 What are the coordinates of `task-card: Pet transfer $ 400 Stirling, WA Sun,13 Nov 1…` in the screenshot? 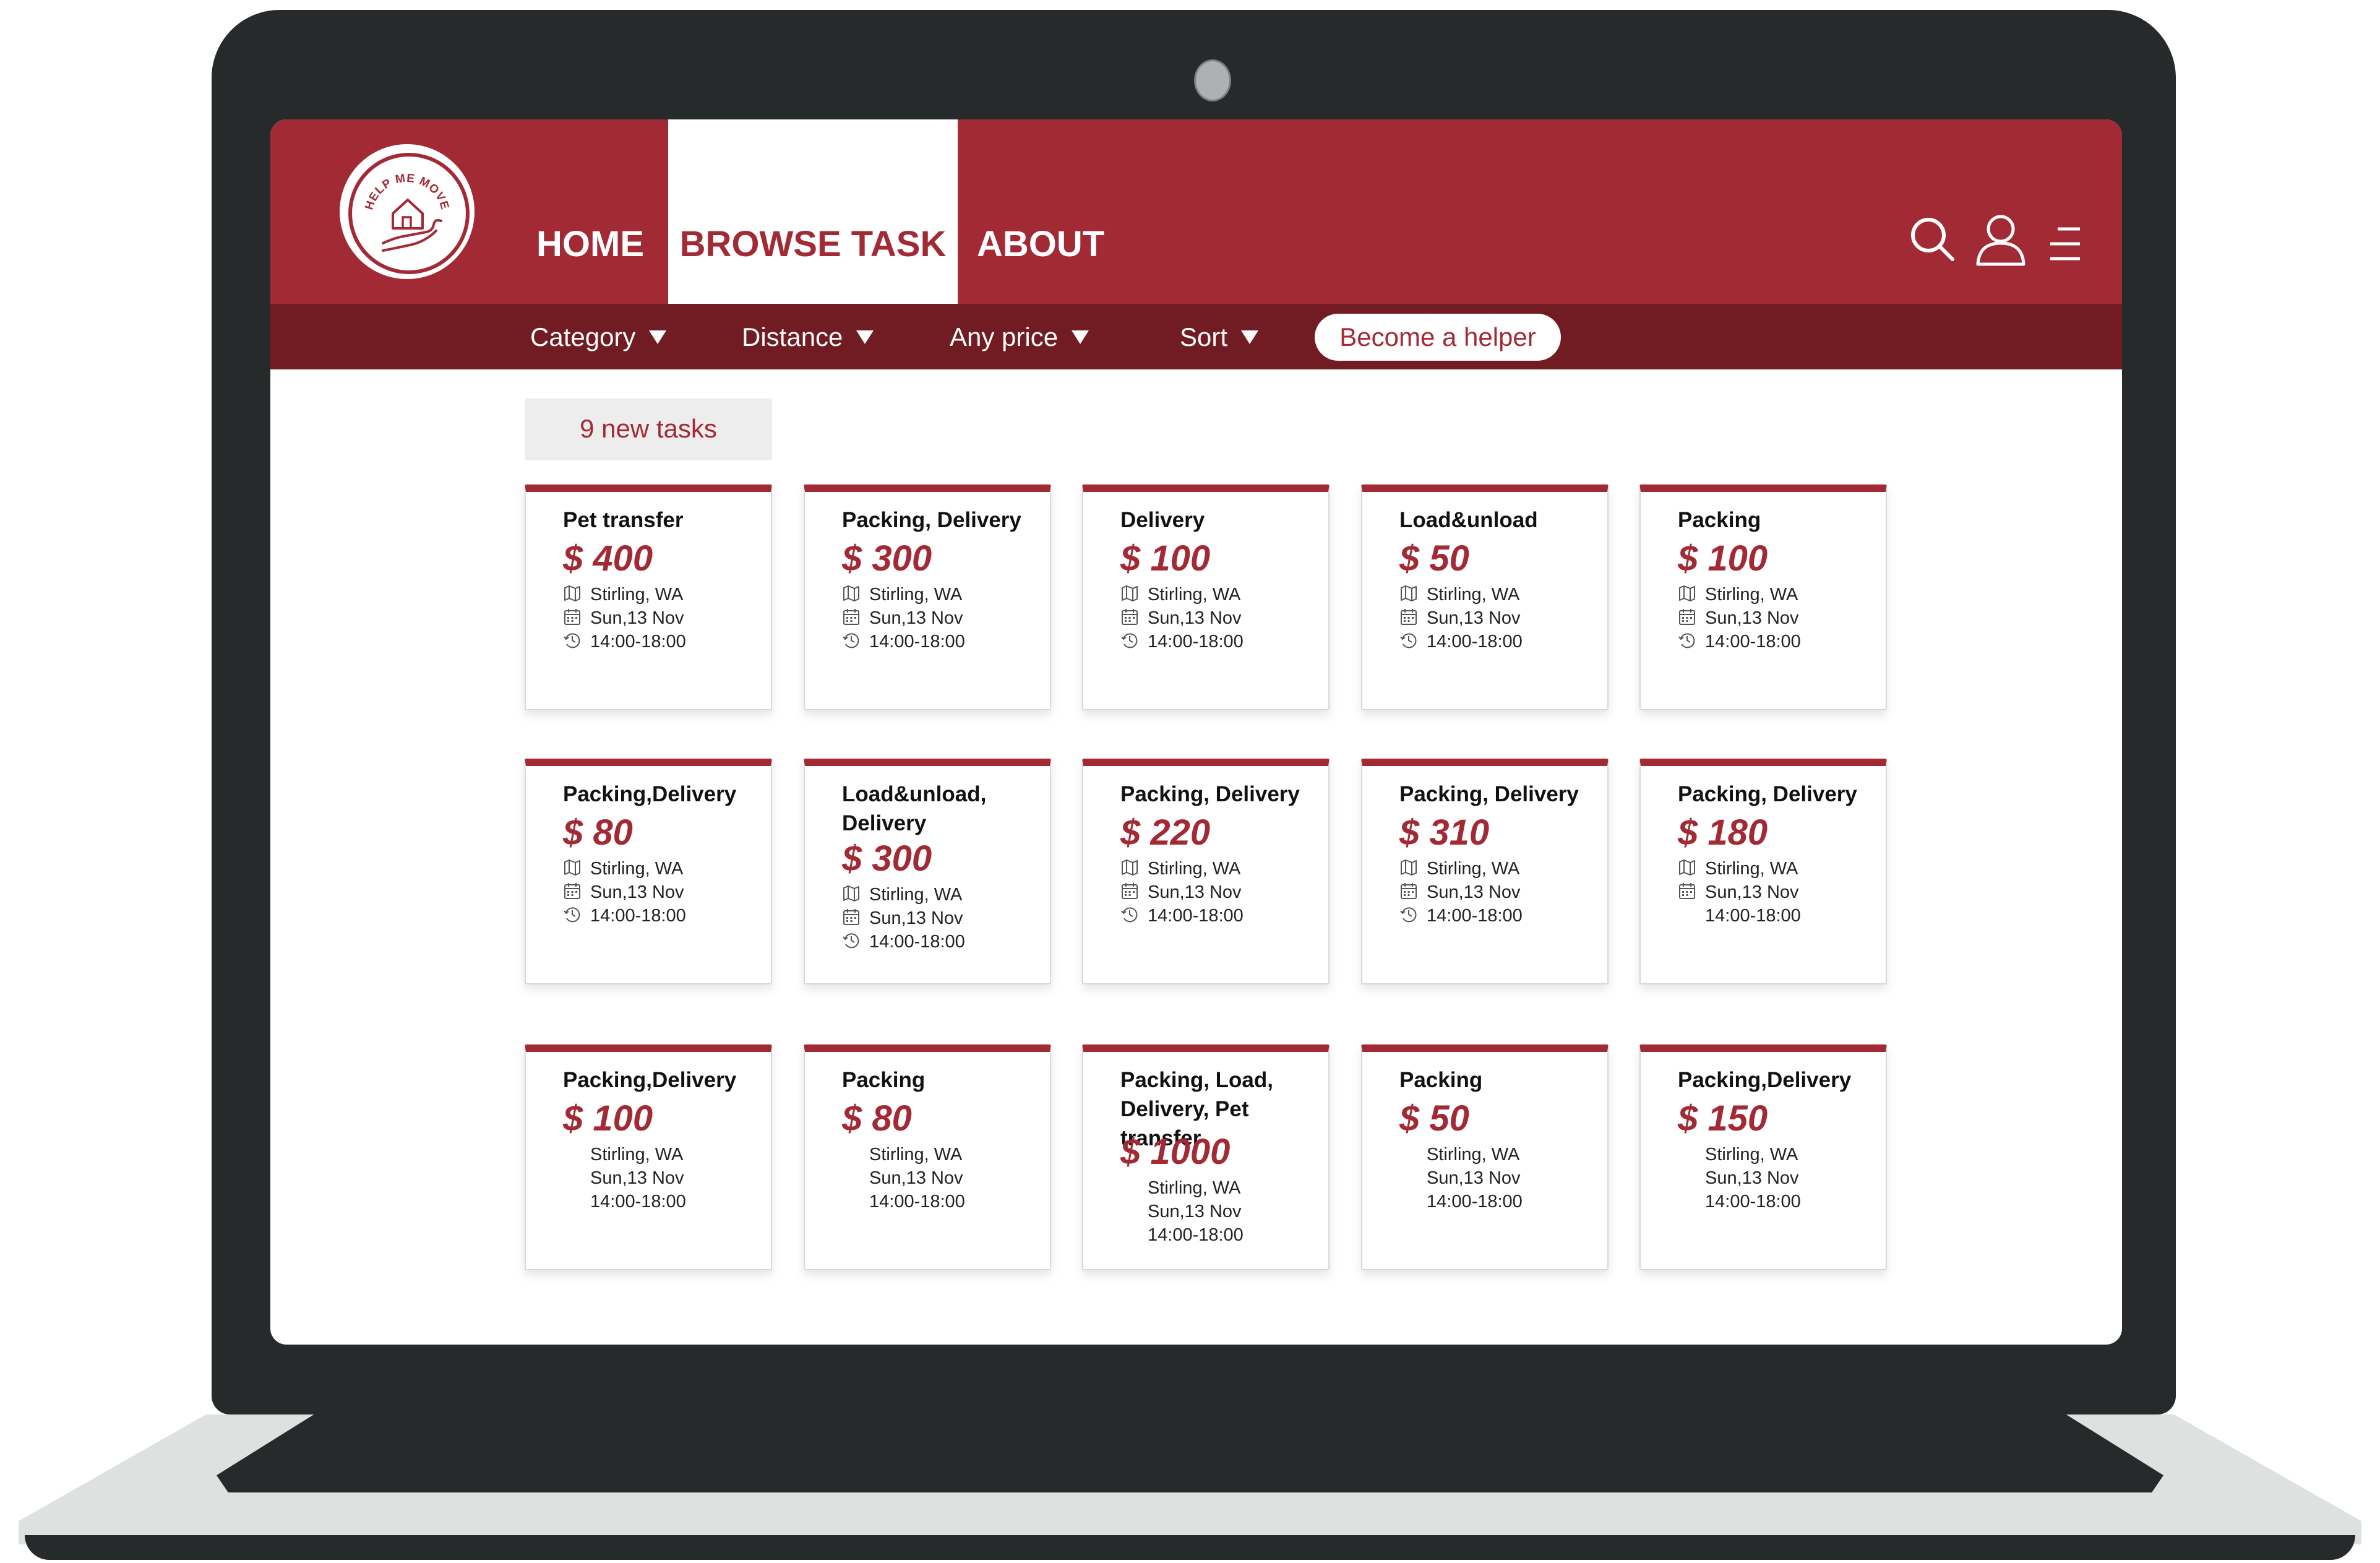 It's located at (648, 597).